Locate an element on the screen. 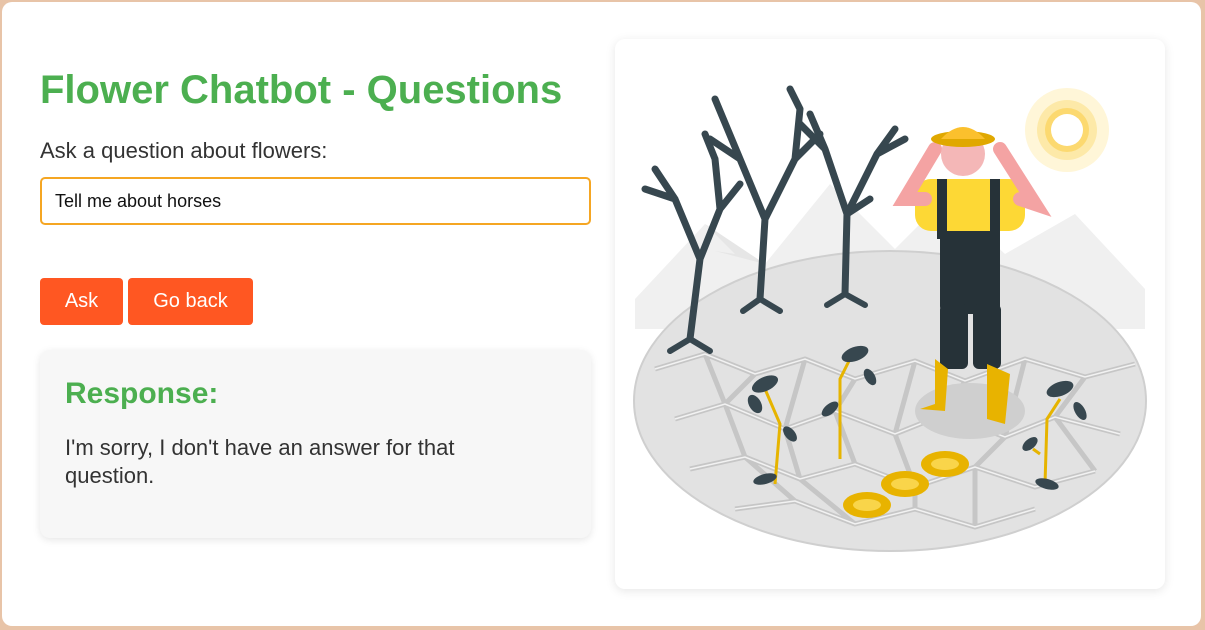  response-heading: Response: is located at coordinates (142, 393).